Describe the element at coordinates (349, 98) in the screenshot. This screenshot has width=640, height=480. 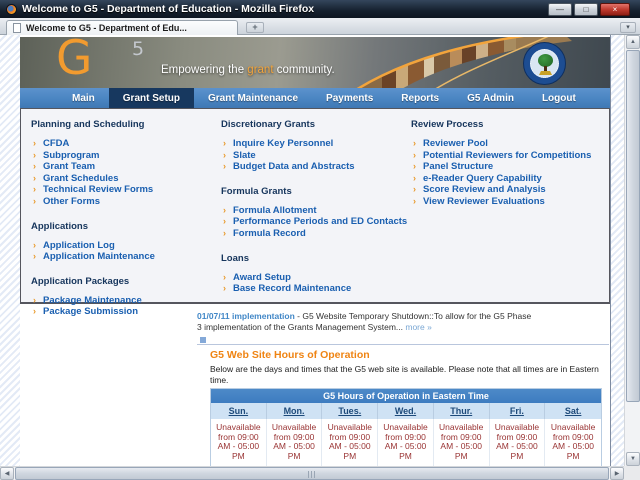
I see `nav-item-payments: Payments` at that location.